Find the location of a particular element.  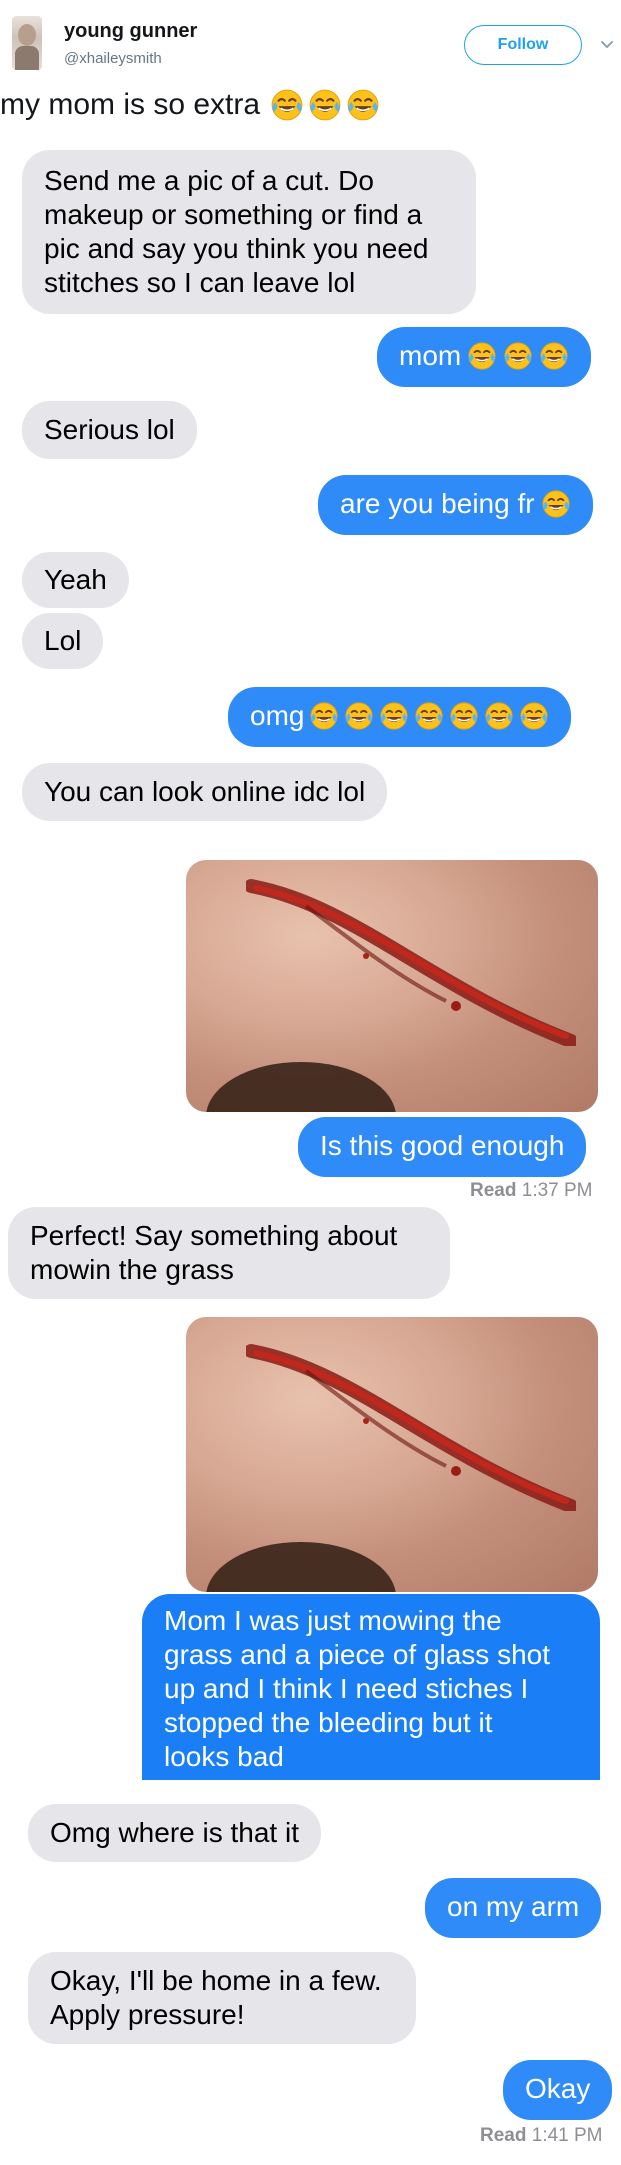

message-text: on my arm is located at coordinates (513, 1906).